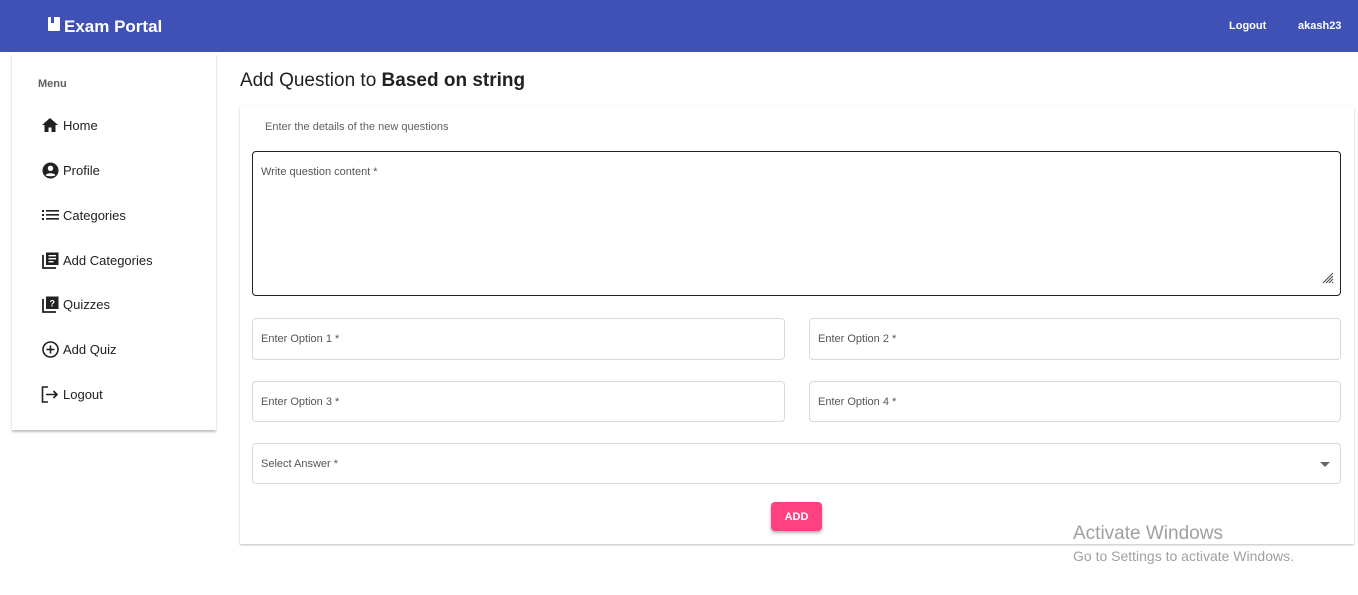 This screenshot has height=595, width=1358. Describe the element at coordinates (50, 215) in the screenshot. I see `list-icon` at that location.